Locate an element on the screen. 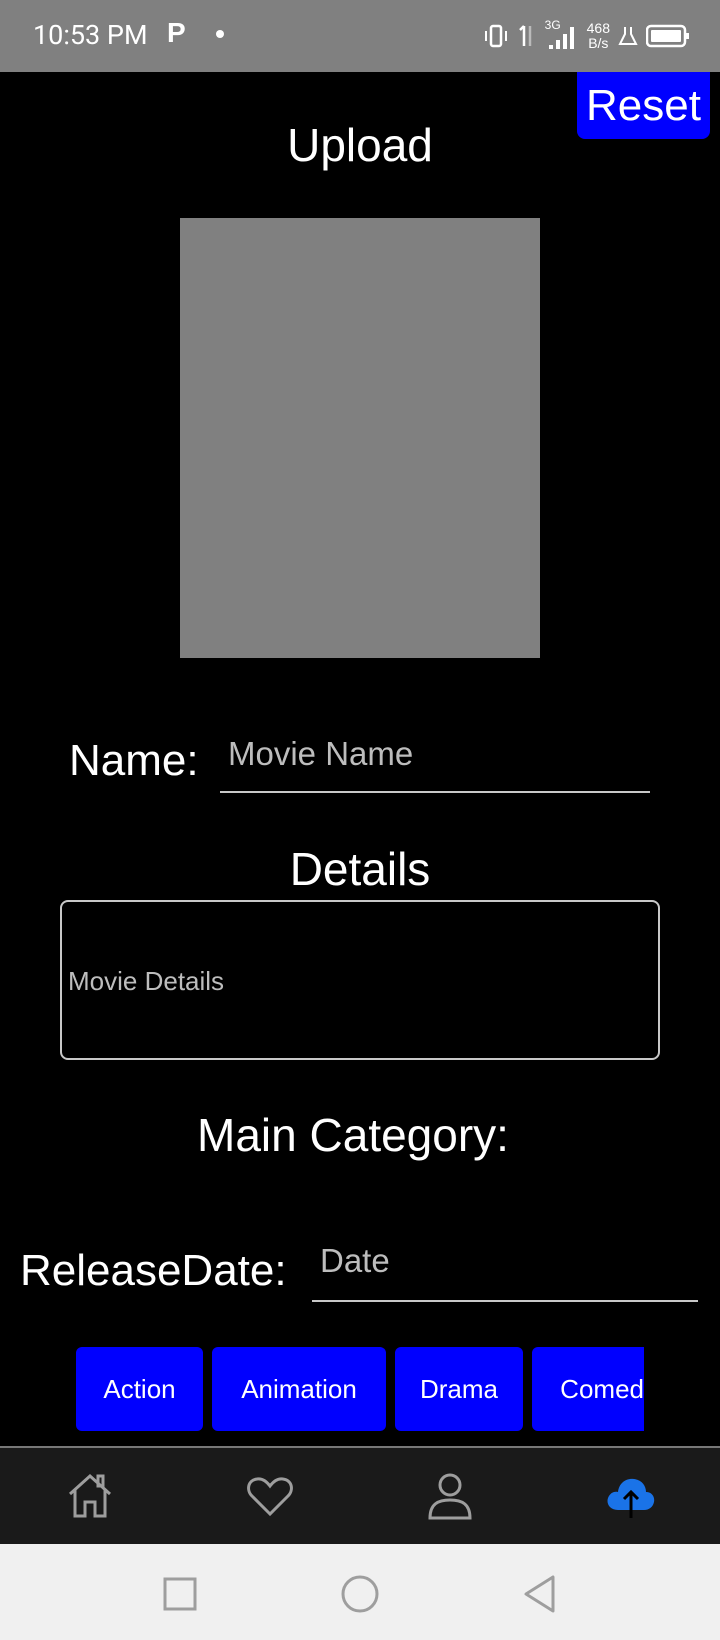 Image resolution: width=720 pixels, height=1640 pixels. home-button is located at coordinates (360, 1594).